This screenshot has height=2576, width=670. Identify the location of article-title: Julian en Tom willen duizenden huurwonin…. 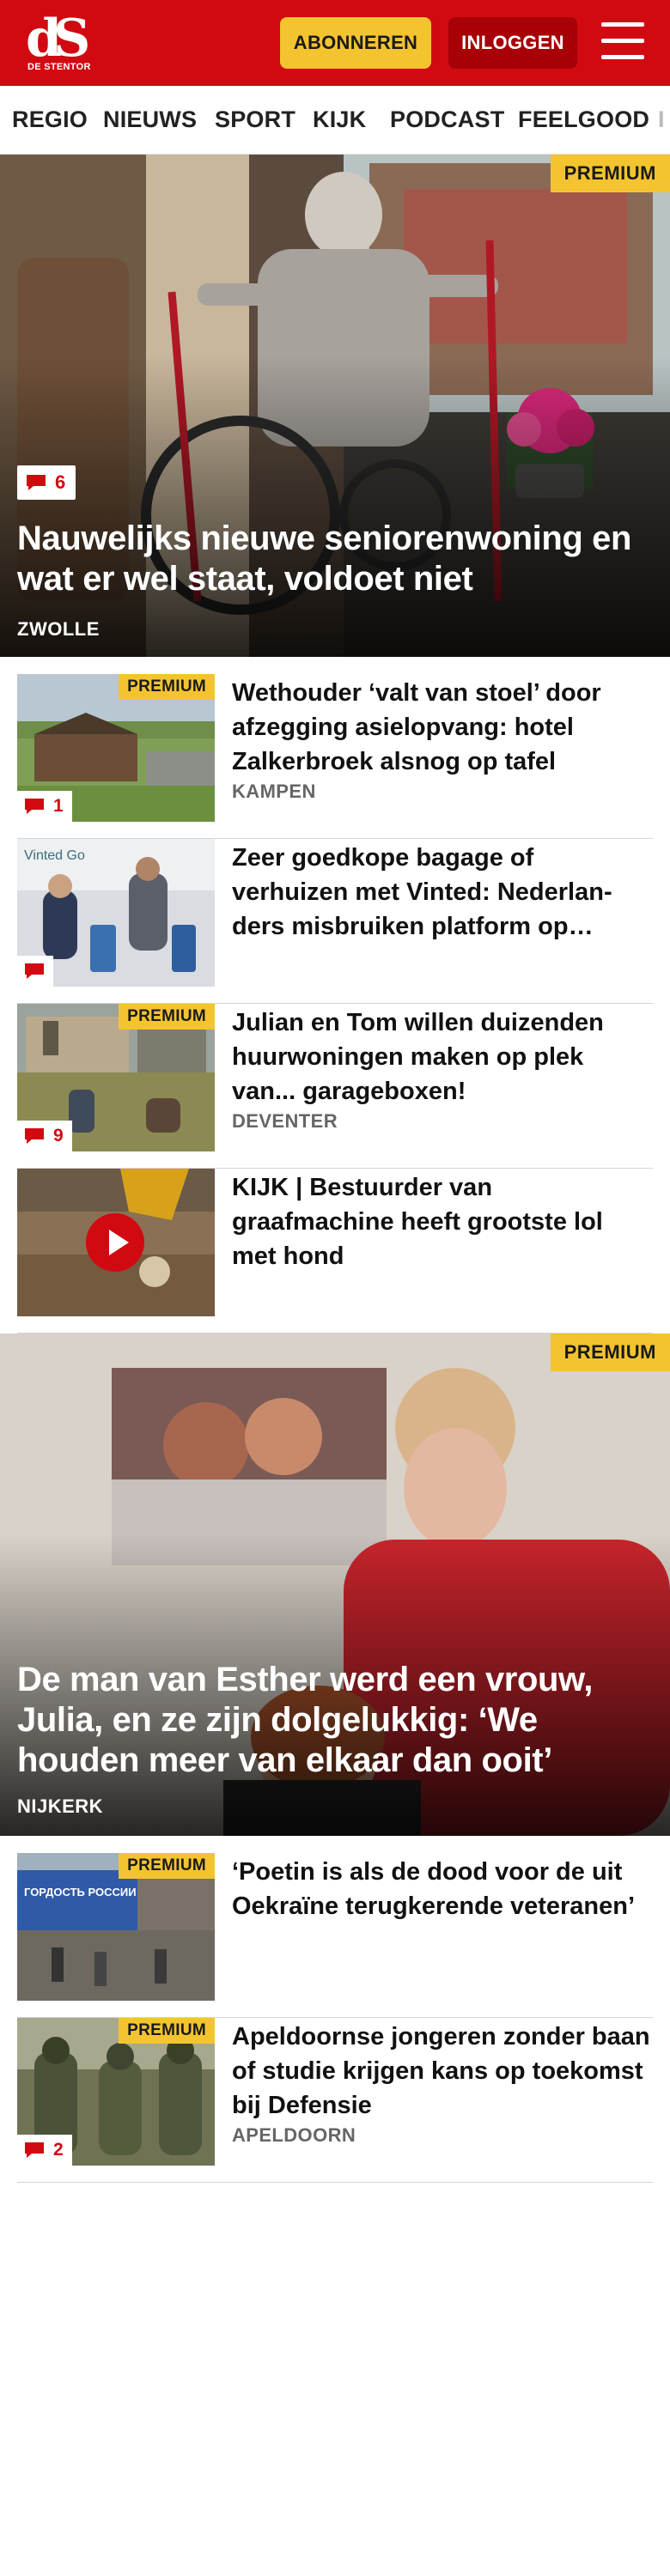
(442, 1057).